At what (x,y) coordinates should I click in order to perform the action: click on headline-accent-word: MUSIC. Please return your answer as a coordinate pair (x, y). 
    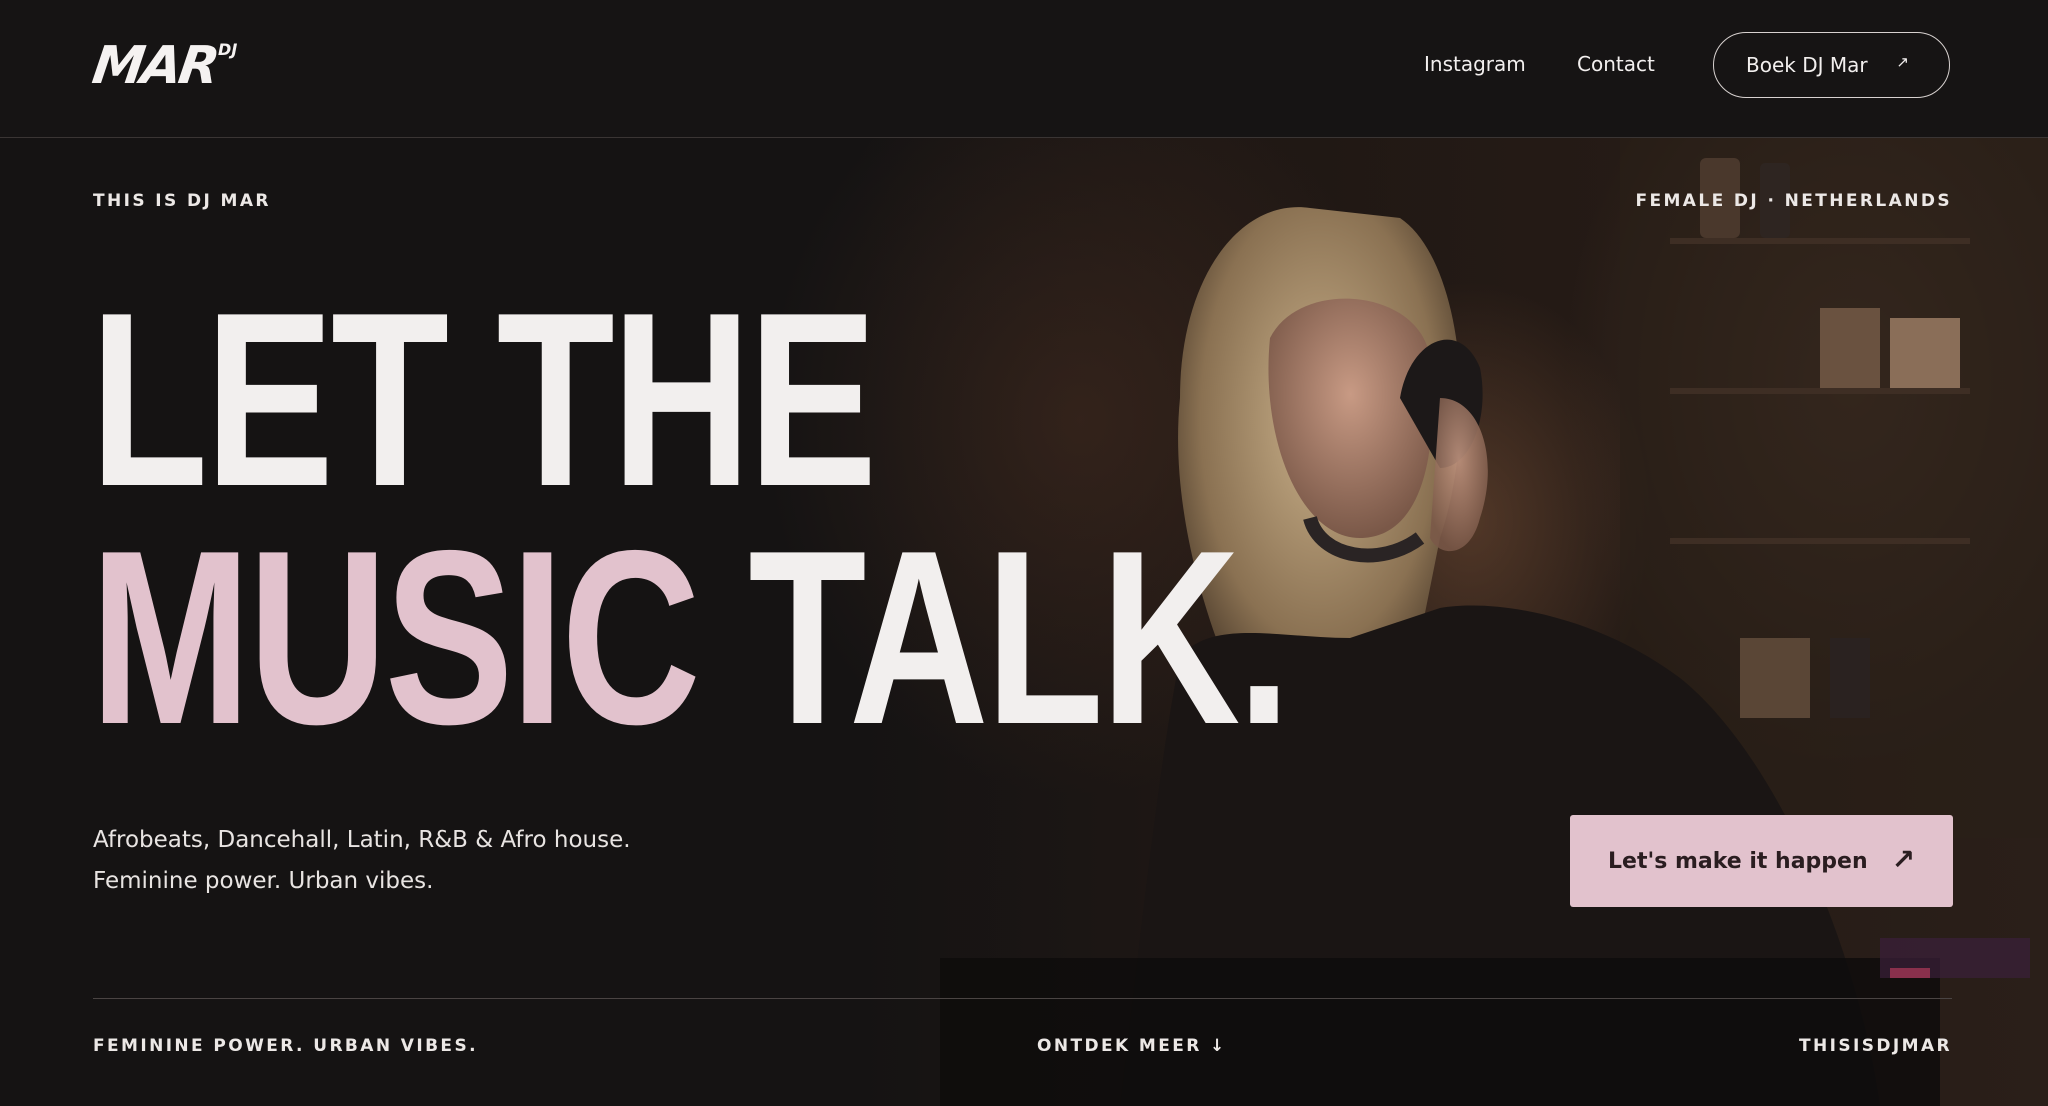
    Looking at the image, I should click on (395, 637).